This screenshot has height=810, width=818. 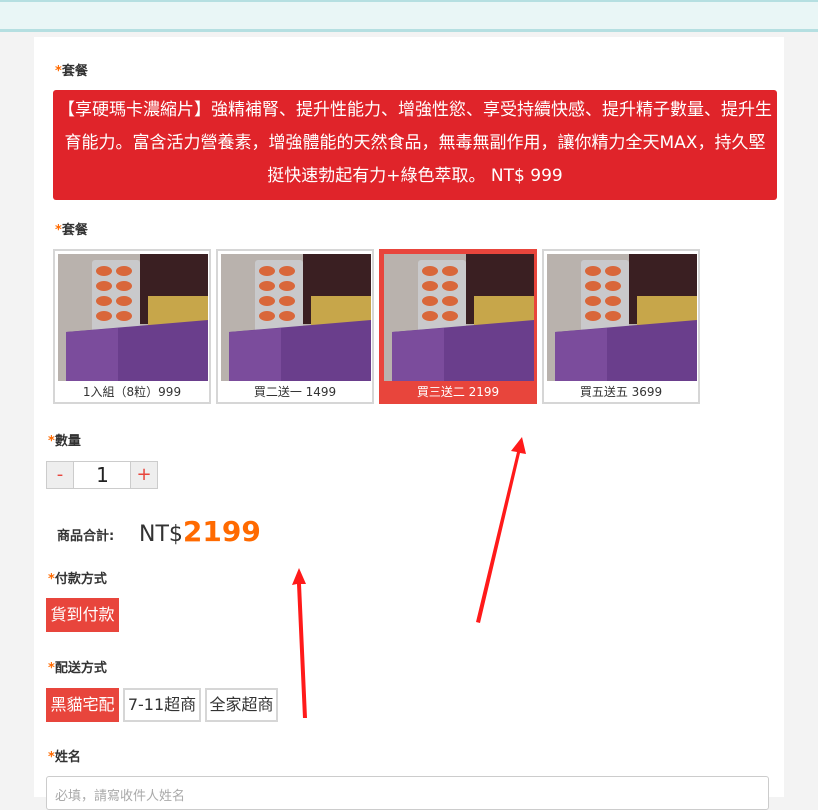 What do you see at coordinates (221, 531) in the screenshot?
I see `total-amount: 2199` at bounding box center [221, 531].